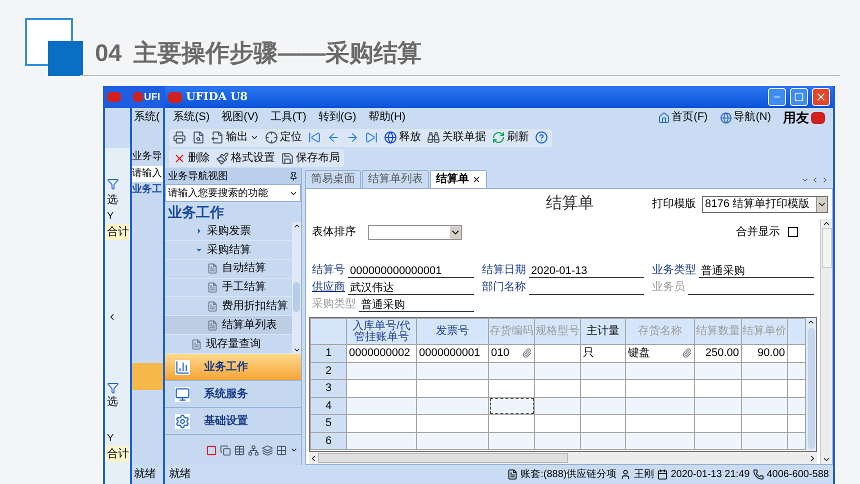 This screenshot has width=860, height=484. I want to click on tree-label: 采购结算, so click(229, 250).